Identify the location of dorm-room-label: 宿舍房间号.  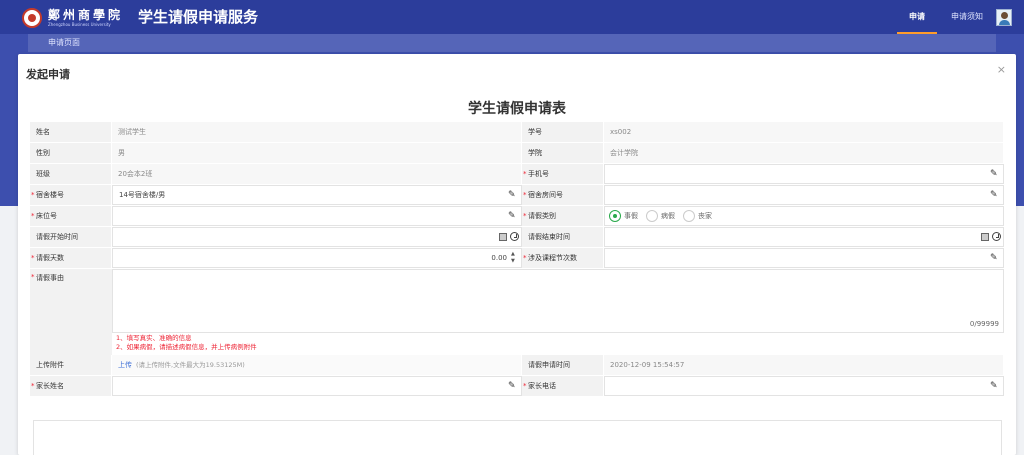
(563, 195).